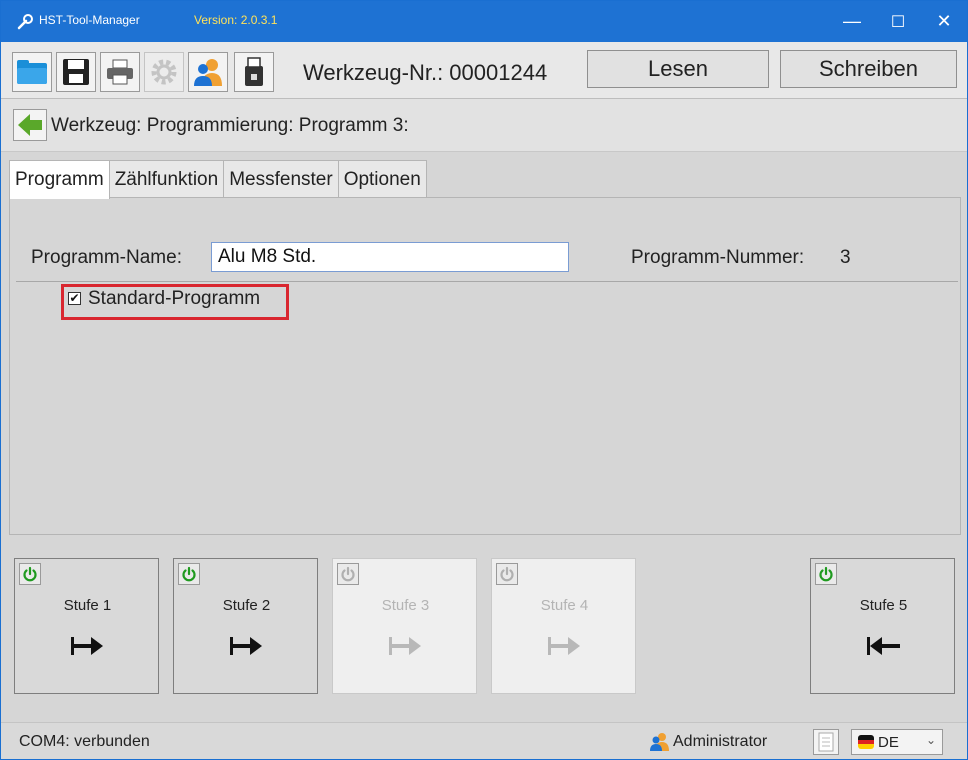 The height and width of the screenshot is (760, 968). What do you see at coordinates (883, 646) in the screenshot?
I see `arrow-left-to-bar-icon` at bounding box center [883, 646].